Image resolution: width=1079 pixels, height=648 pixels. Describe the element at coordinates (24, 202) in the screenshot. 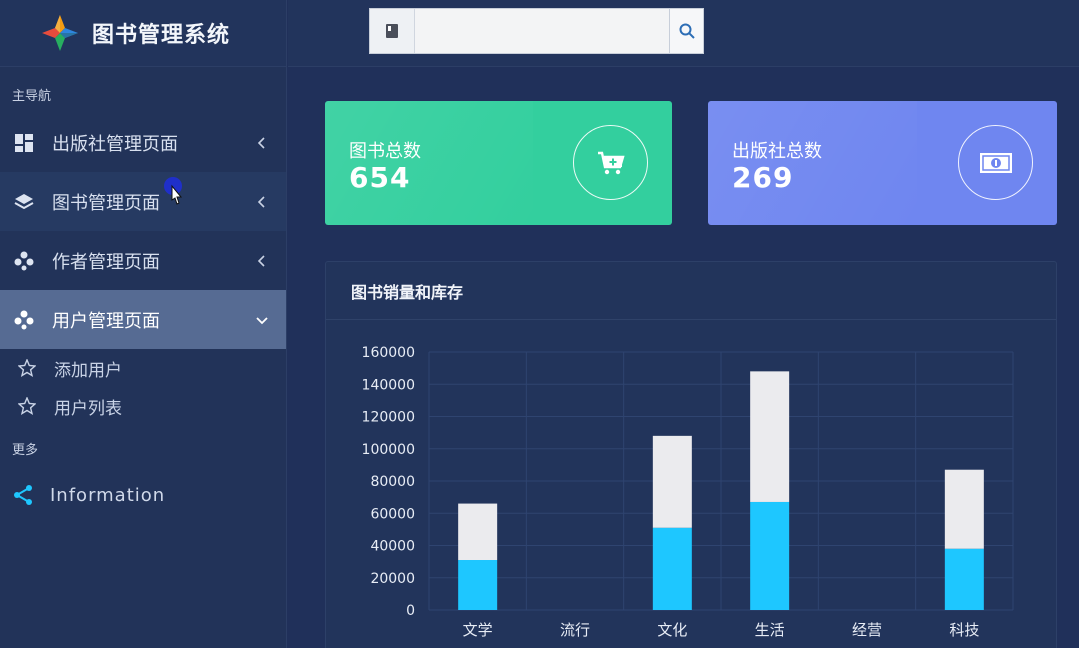

I see `layers-icon` at that location.